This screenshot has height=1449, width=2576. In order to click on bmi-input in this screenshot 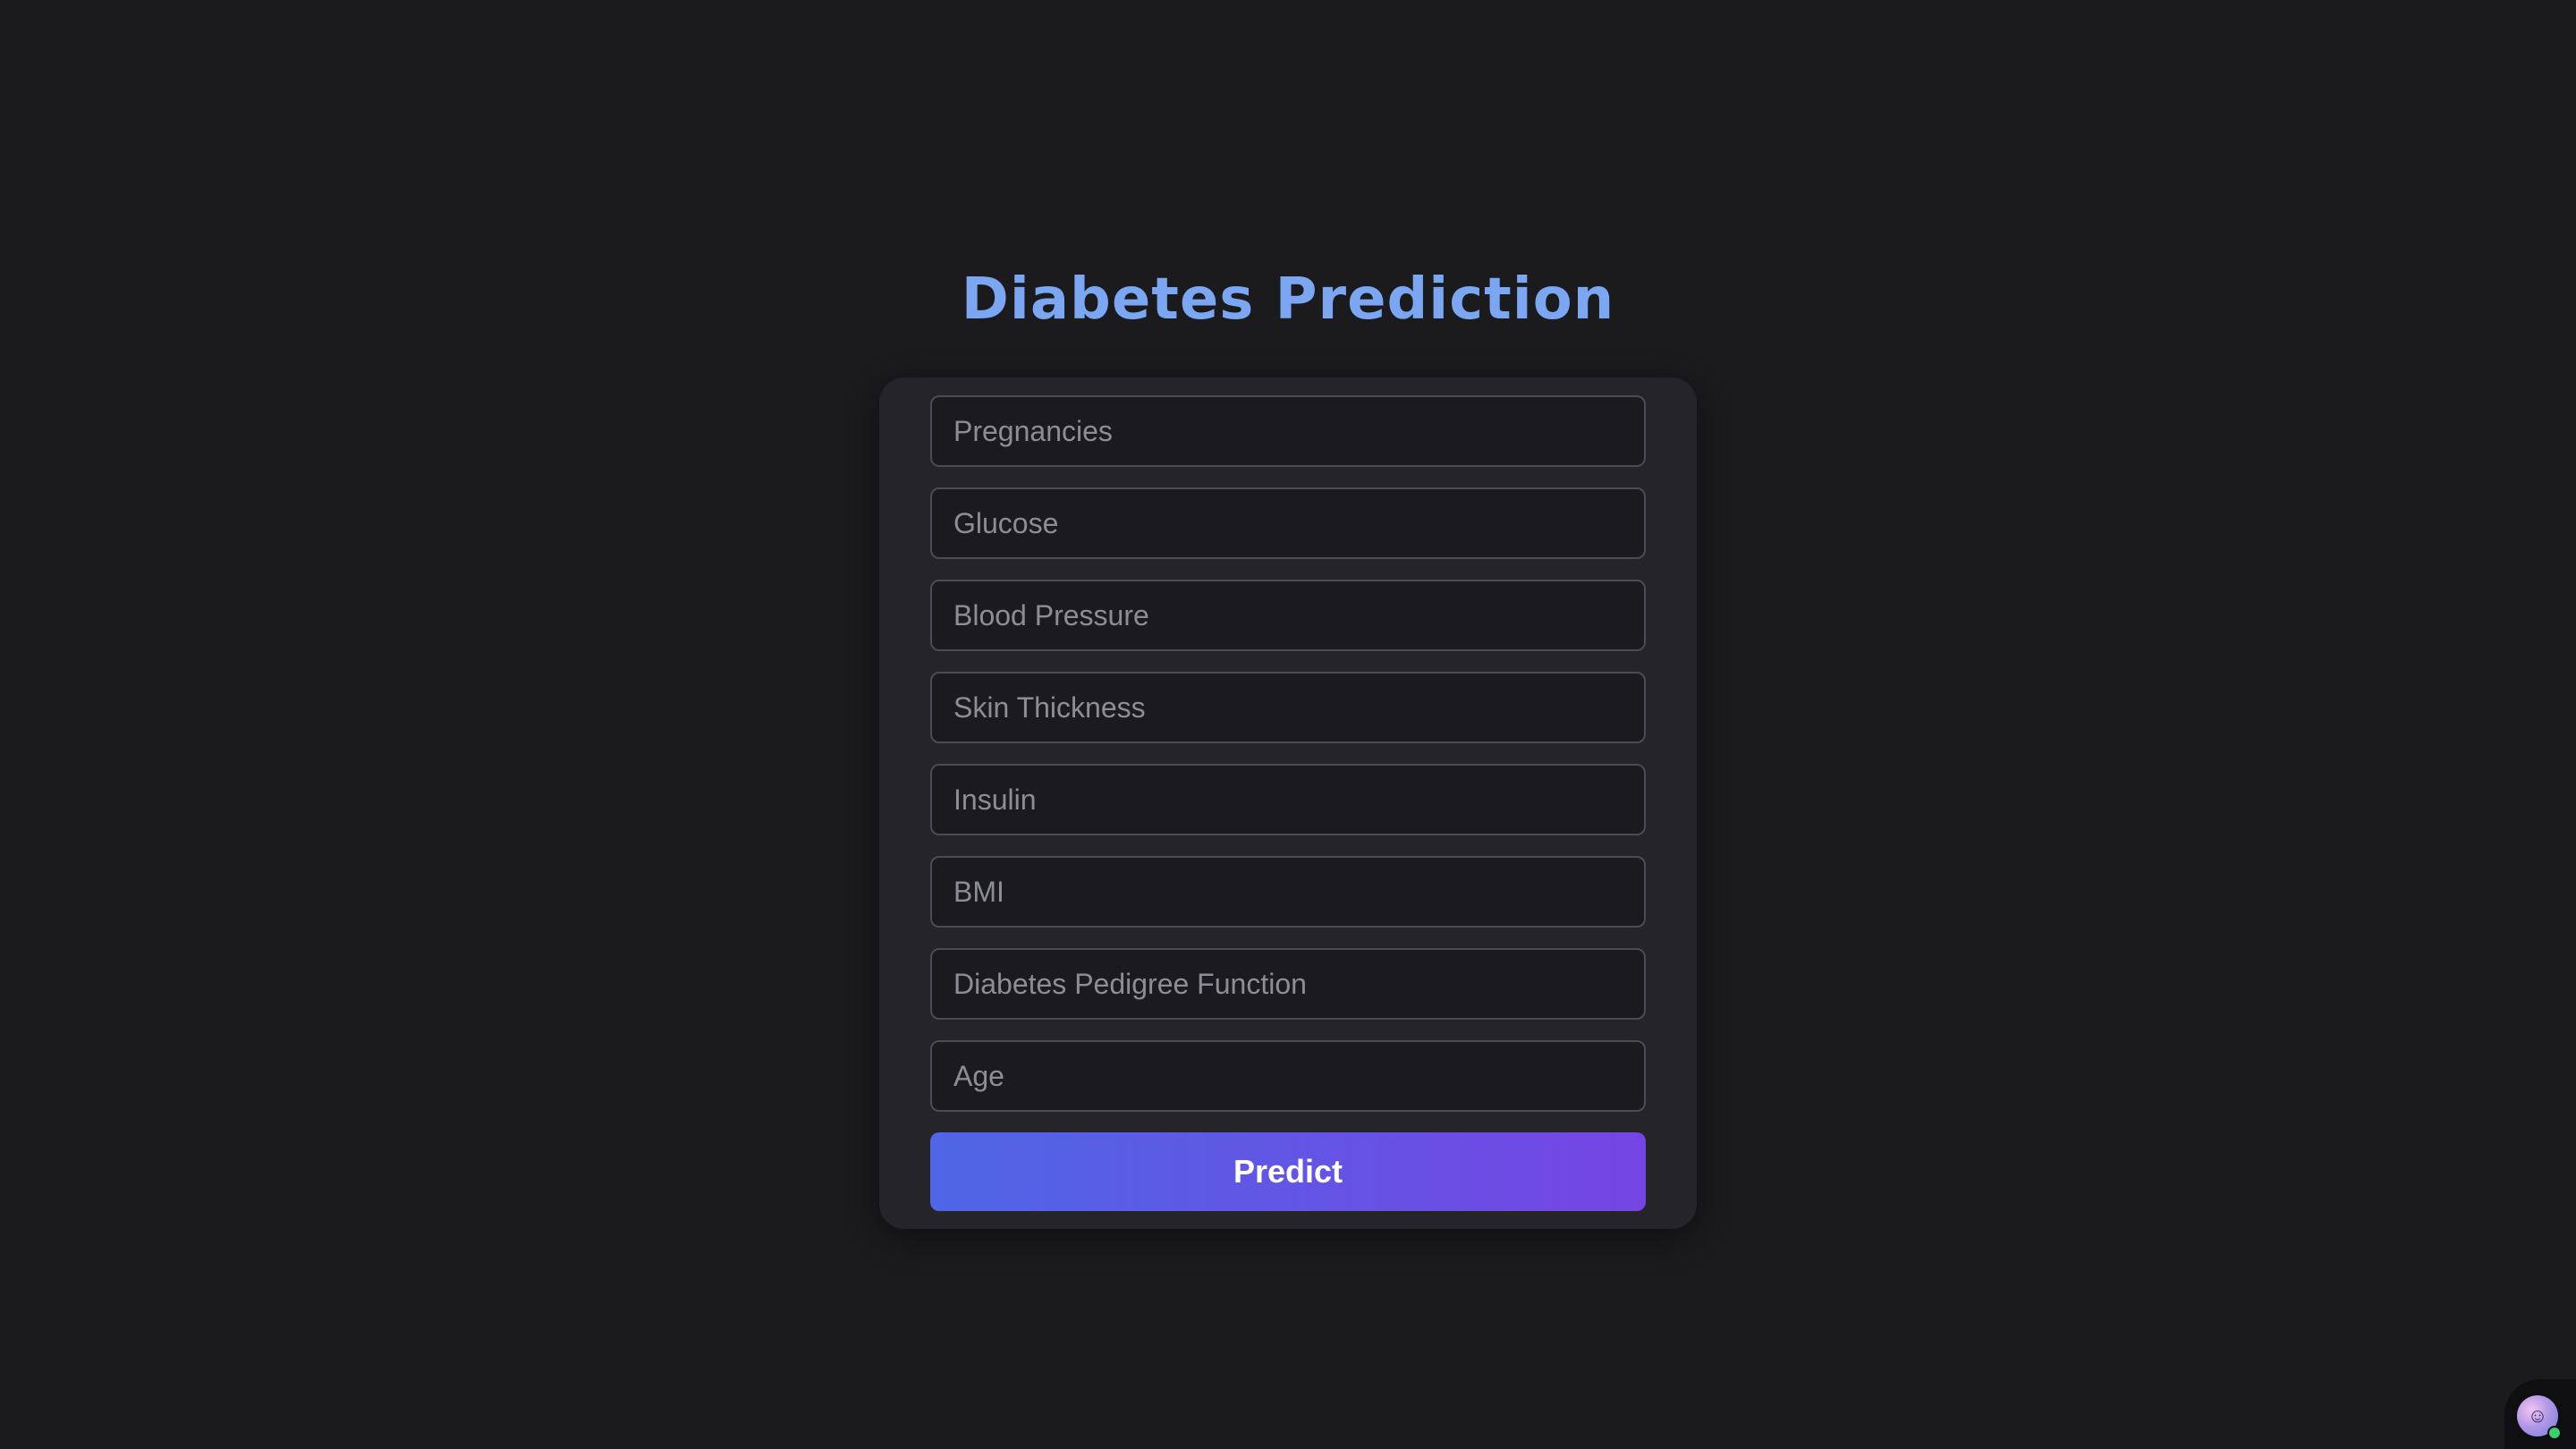, I will do `click(1288, 892)`.